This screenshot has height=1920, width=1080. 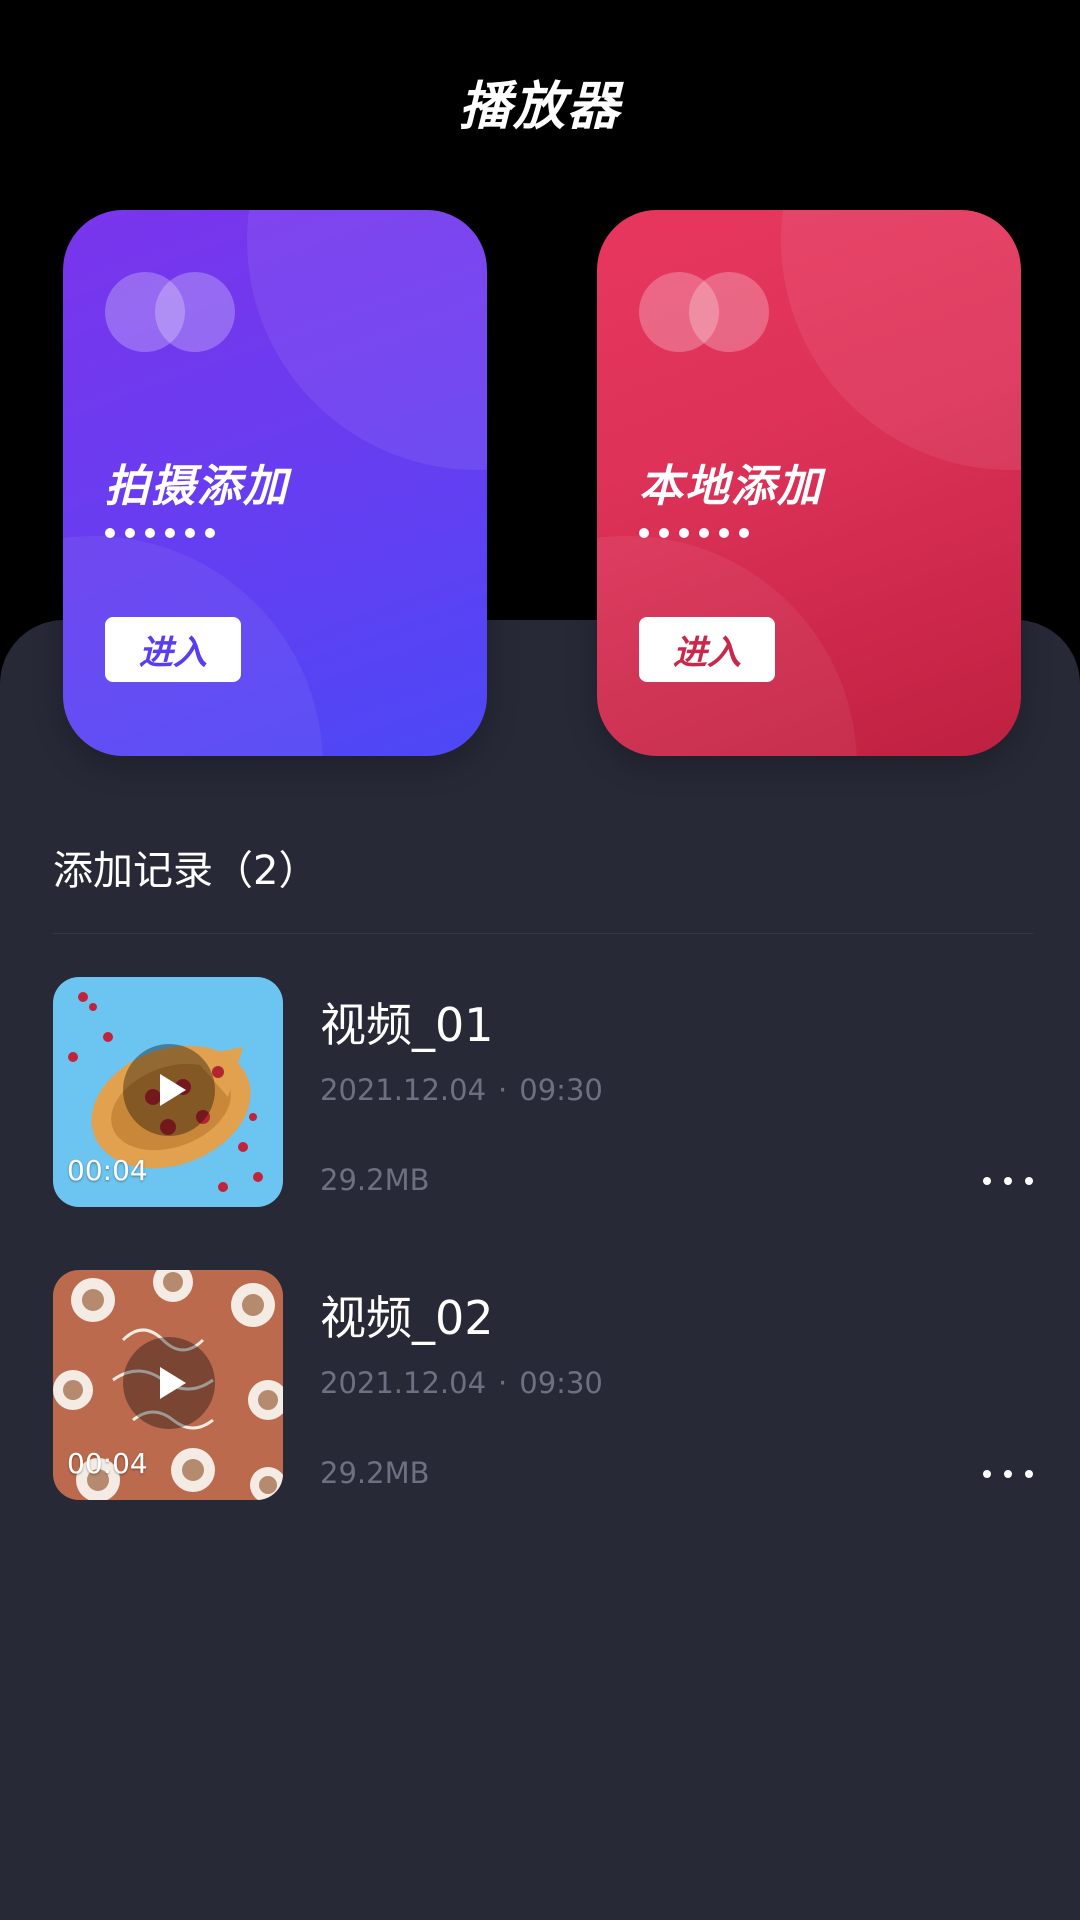 I want to click on capture-add-card: 拍摄添加 进入, so click(x=275, y=483).